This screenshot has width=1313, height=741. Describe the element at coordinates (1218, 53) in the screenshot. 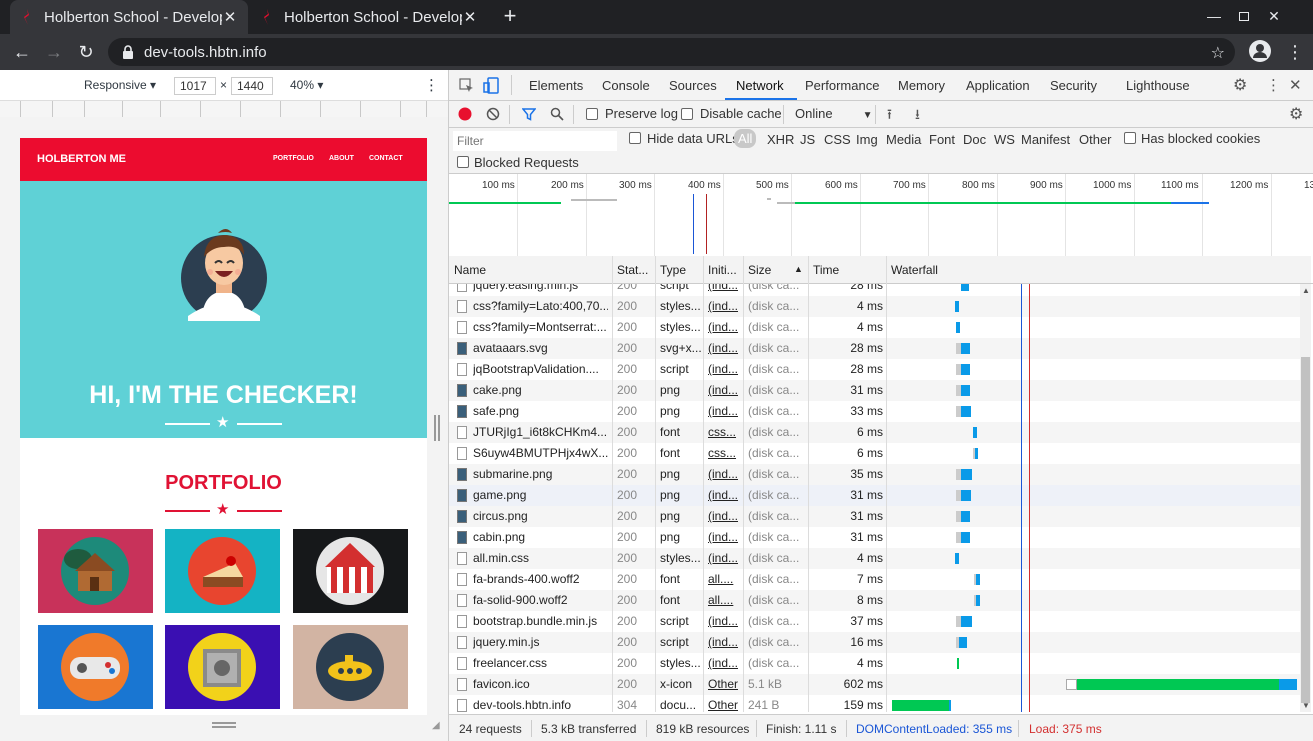

I see `bookmark-star-icon: ☆` at that location.